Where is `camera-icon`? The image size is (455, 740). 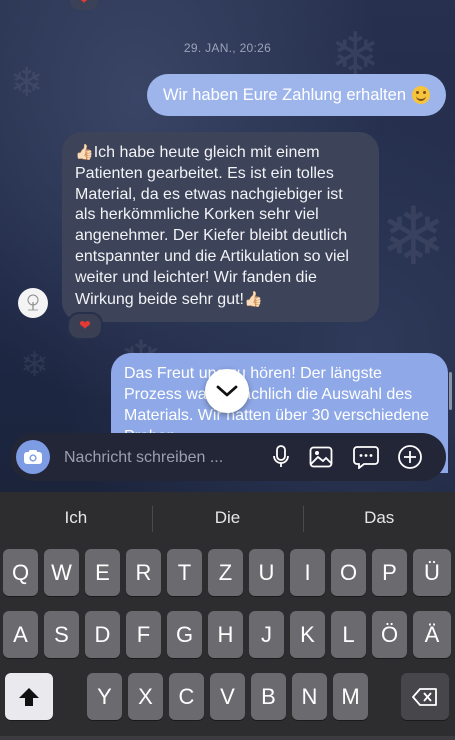 camera-icon is located at coordinates (33, 457).